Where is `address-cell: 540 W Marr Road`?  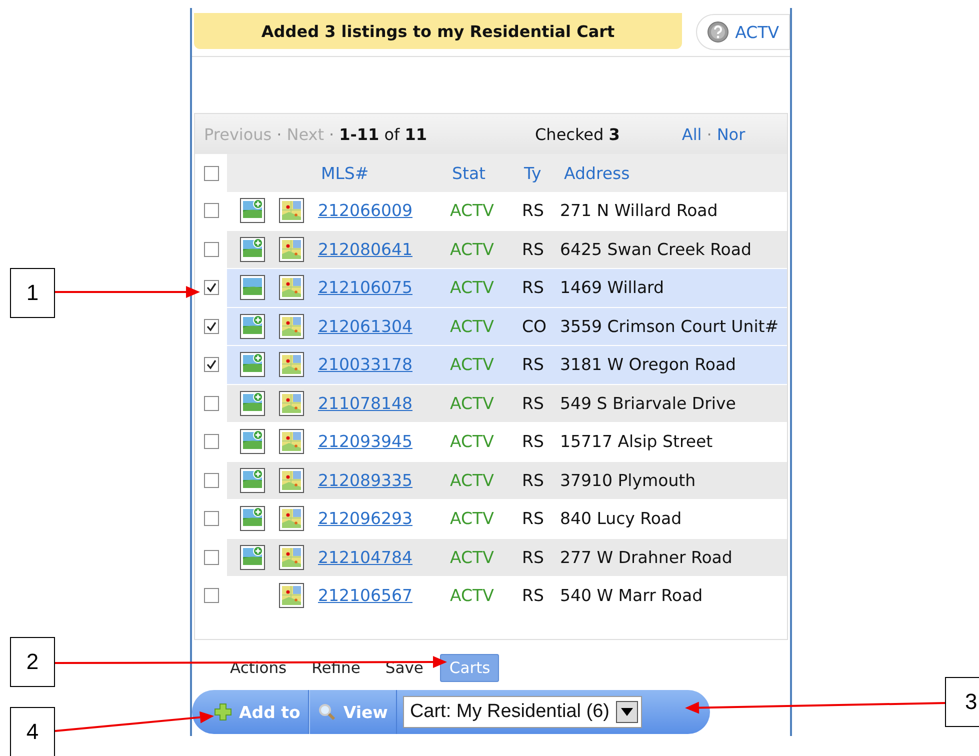 address-cell: 540 W Marr Road is located at coordinates (631, 596).